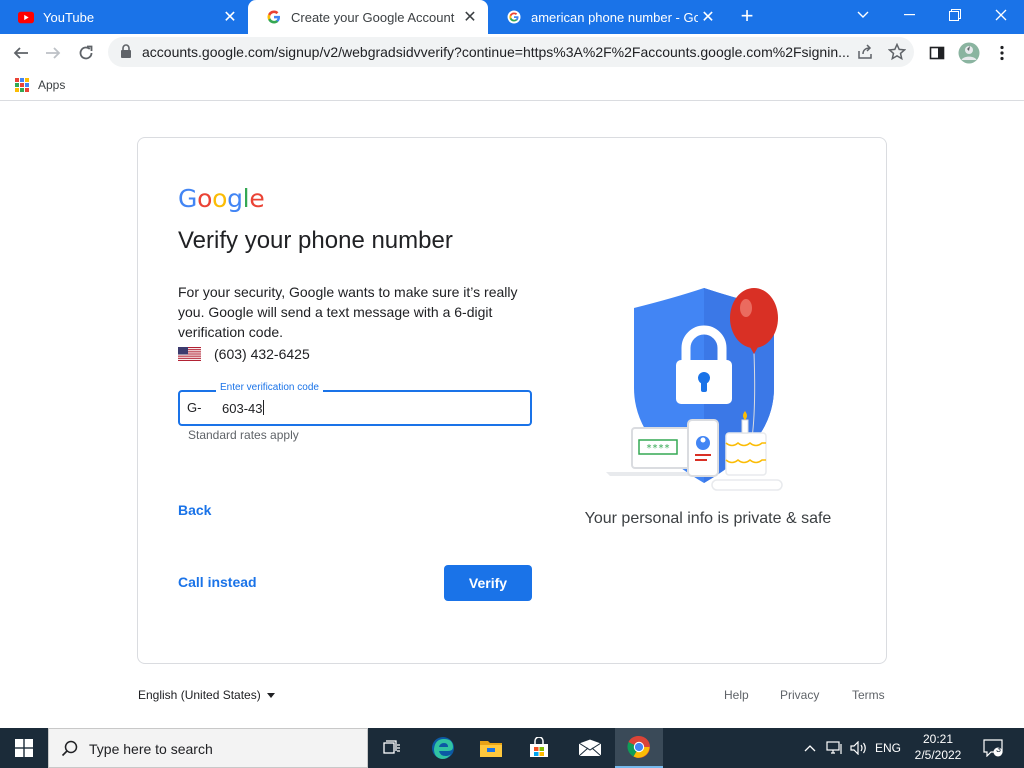 The height and width of the screenshot is (768, 1024). What do you see at coordinates (993, 748) in the screenshot?
I see `notifications-icon: 3` at bounding box center [993, 748].